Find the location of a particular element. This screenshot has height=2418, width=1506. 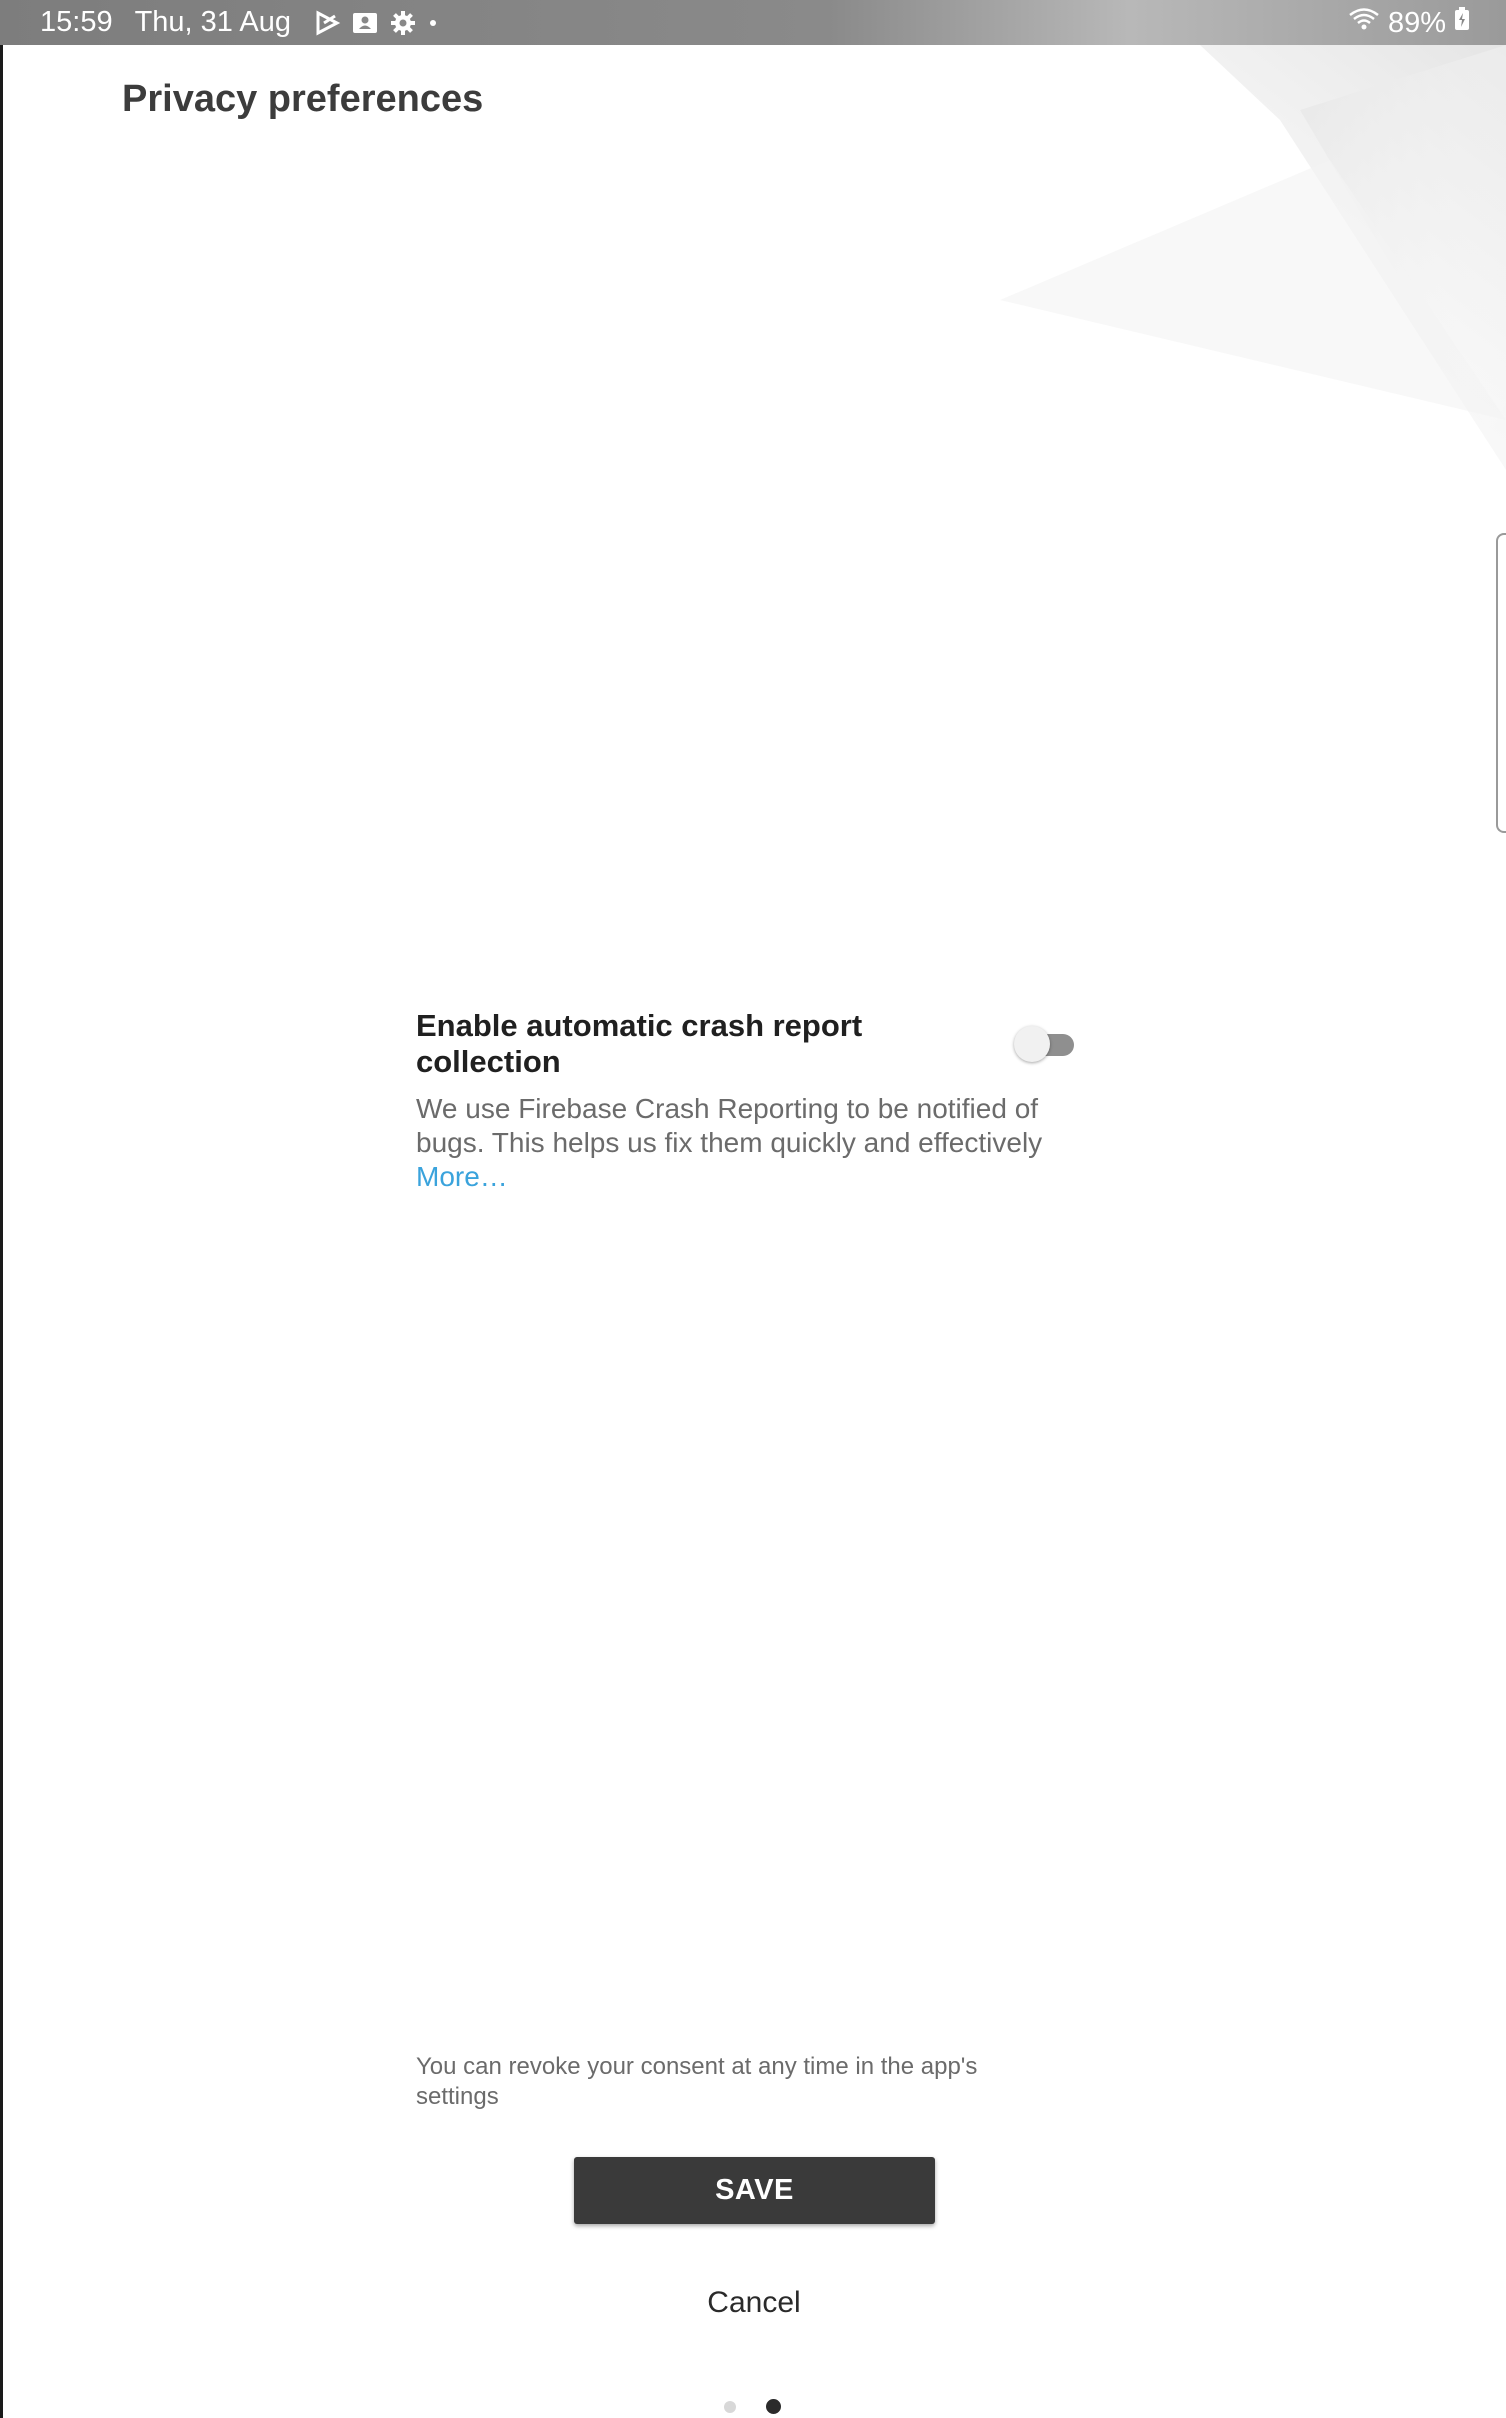

status-left: 15:59 Thu, 31 Aug is located at coordinates (239, 22).